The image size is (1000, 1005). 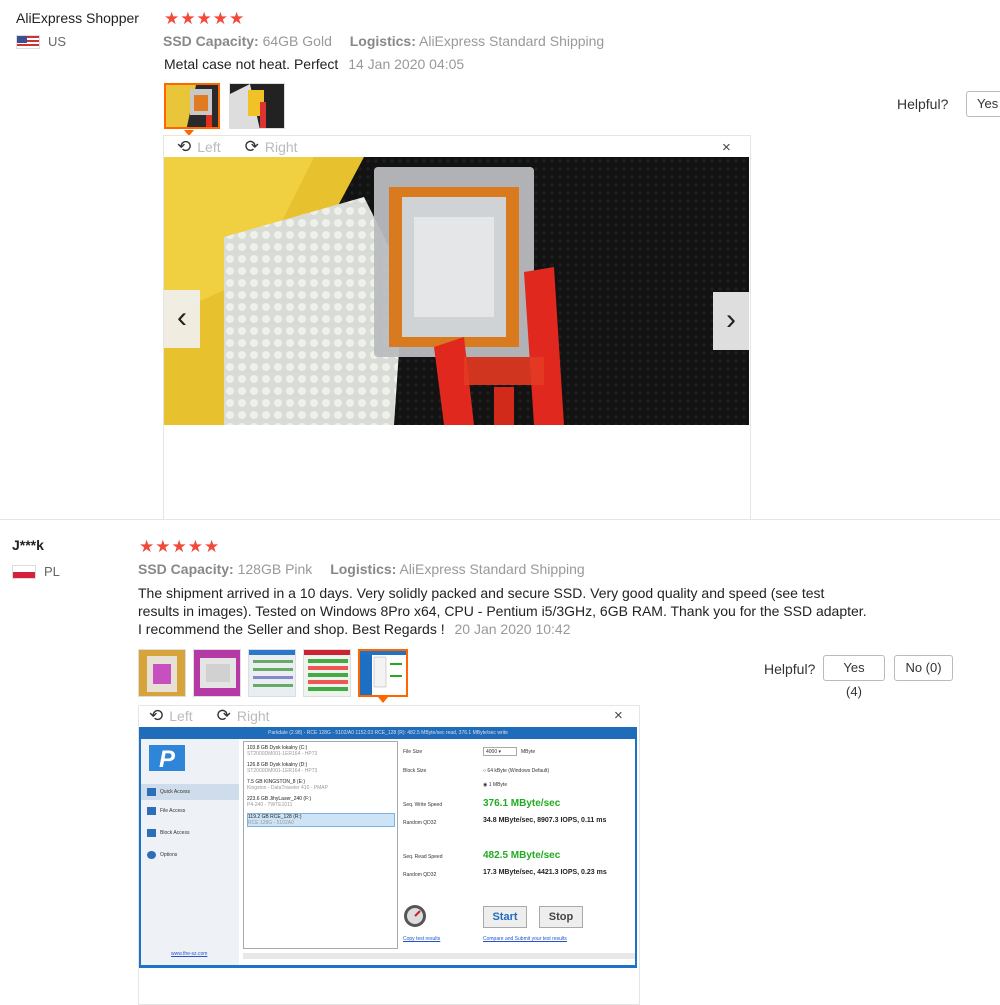 What do you see at coordinates (983, 104) in the screenshot?
I see `helpful-yes-button: Yes` at bounding box center [983, 104].